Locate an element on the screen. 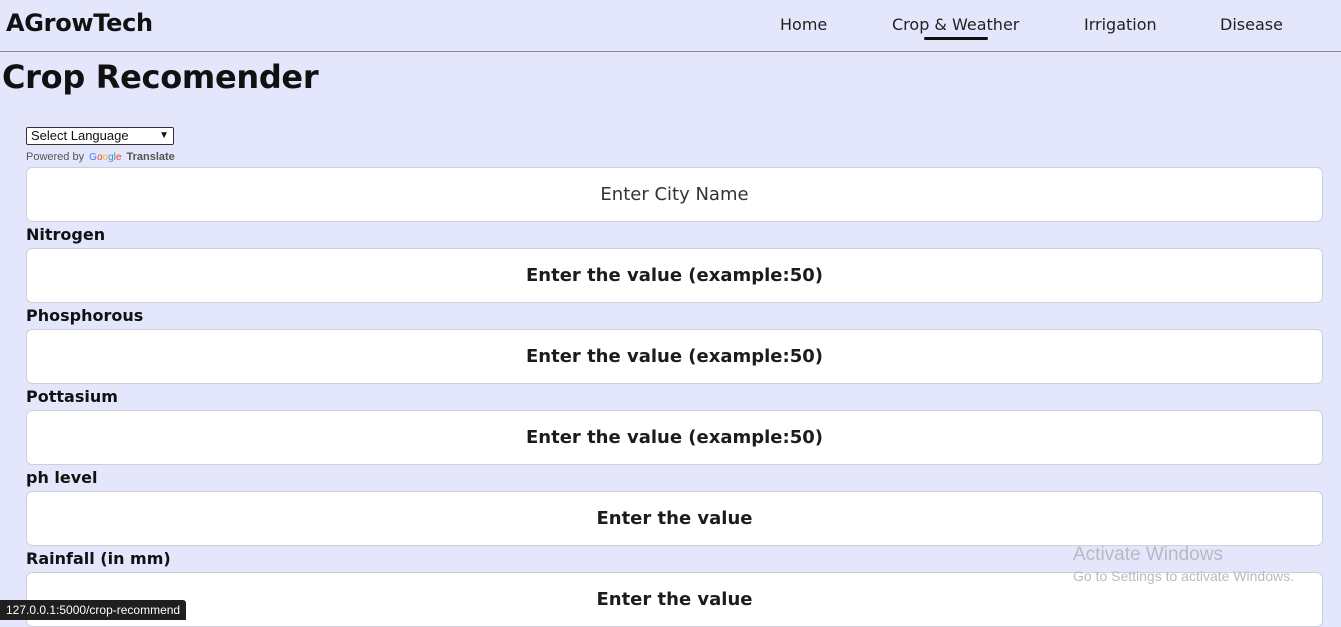  rainfall-label: Rainfall (in mm) is located at coordinates (98, 558).